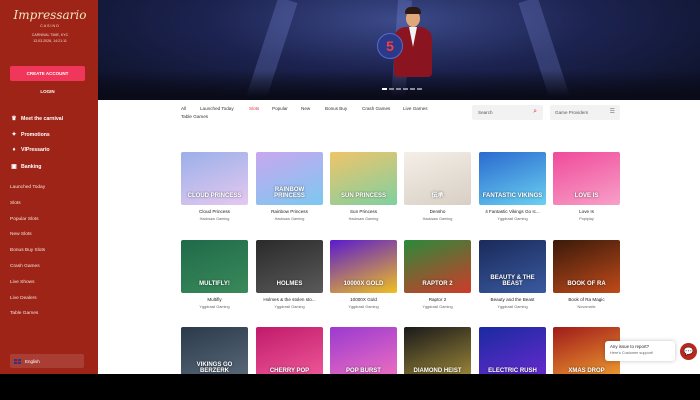  I want to click on game-thumbnail: CHERRY POP, so click(289, 353).